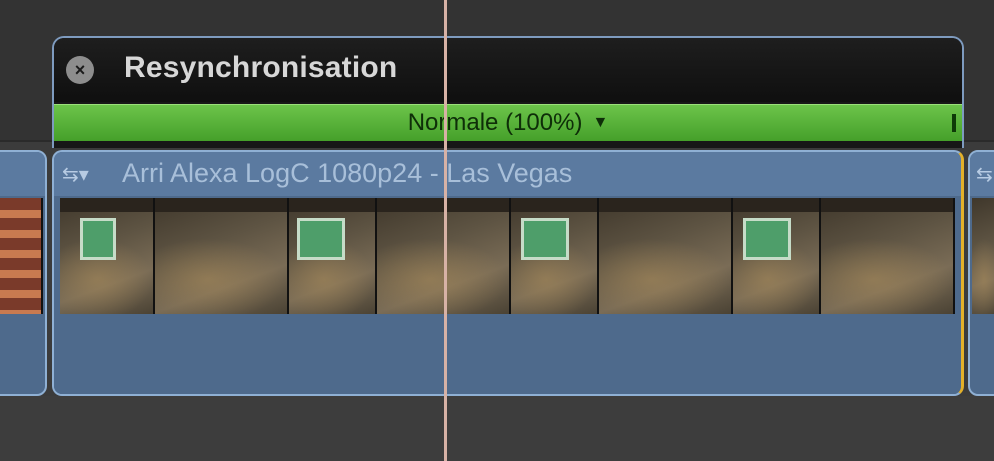 This screenshot has height=461, width=994. I want to click on clip-next-filmstrip, so click(983, 256).